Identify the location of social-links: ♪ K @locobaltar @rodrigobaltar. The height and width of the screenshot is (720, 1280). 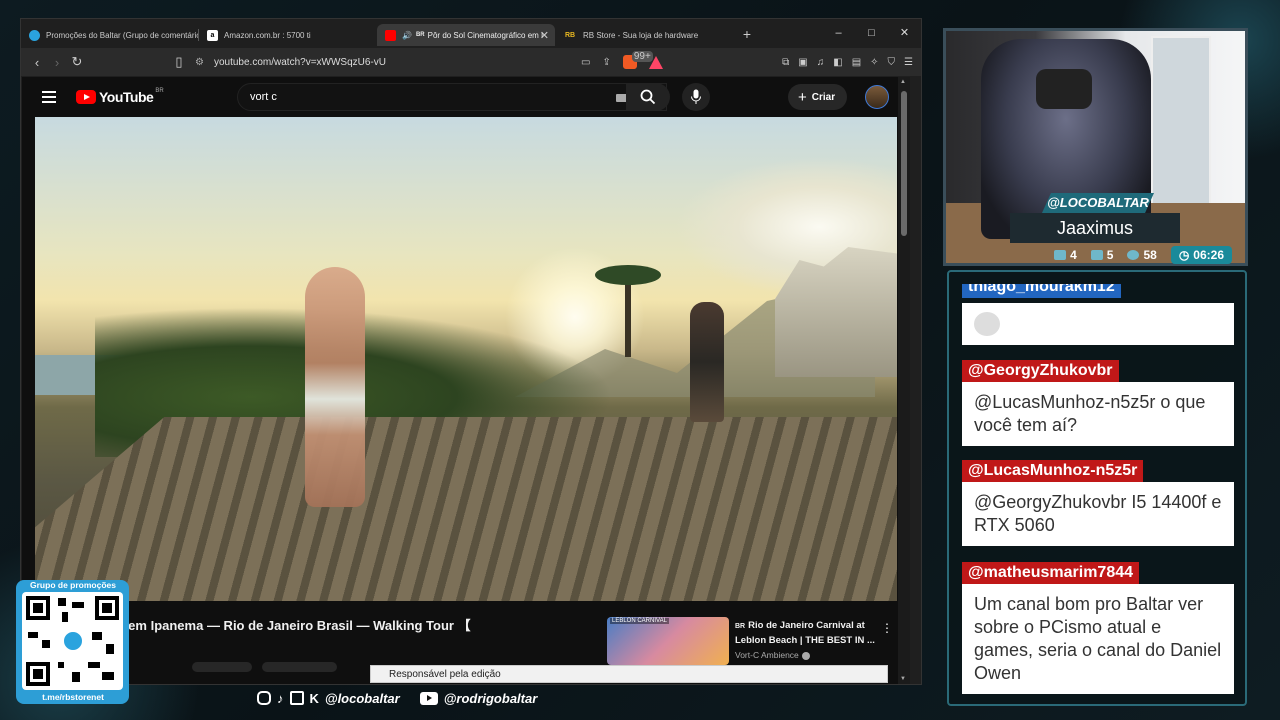
(397, 698).